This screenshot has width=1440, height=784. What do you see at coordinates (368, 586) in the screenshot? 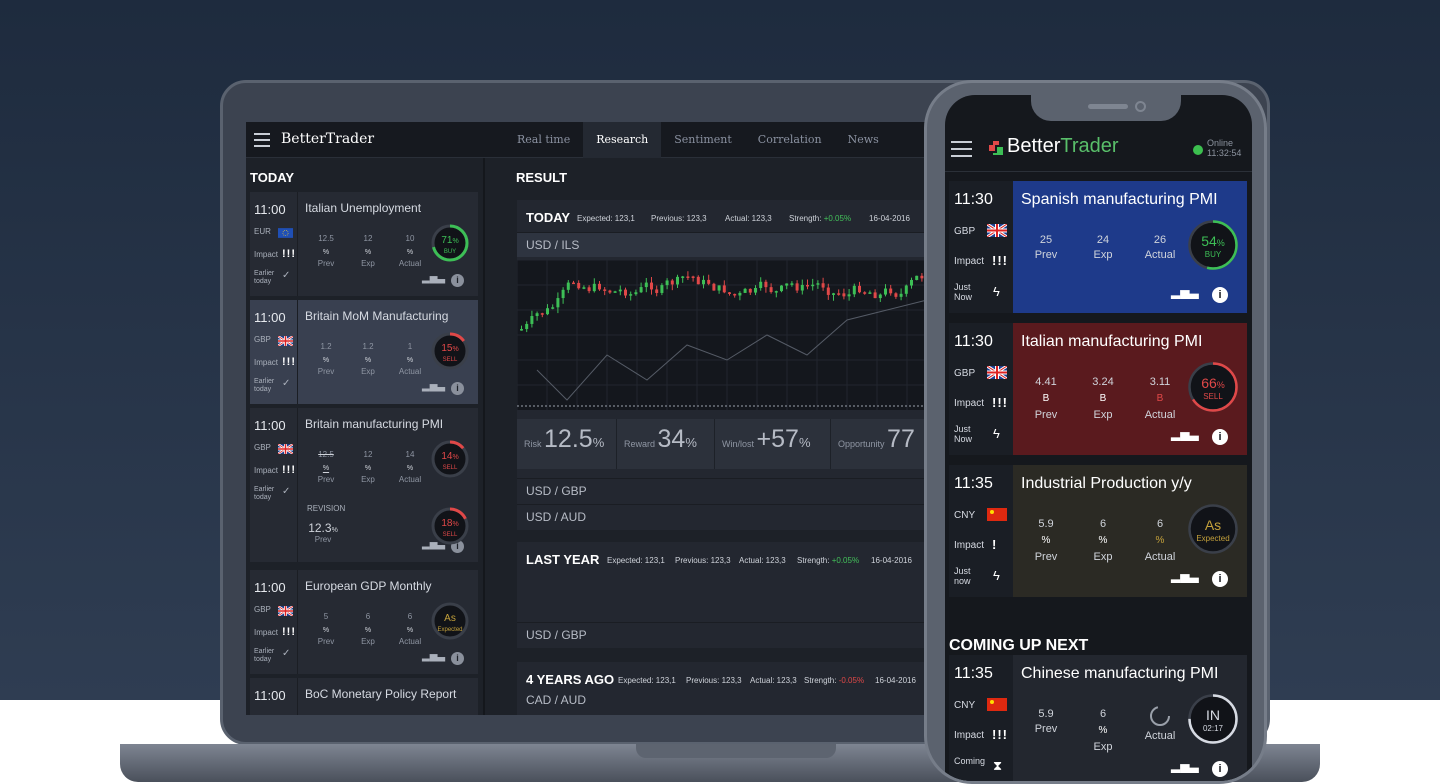
I see `event-title: European GDP Monthly` at bounding box center [368, 586].